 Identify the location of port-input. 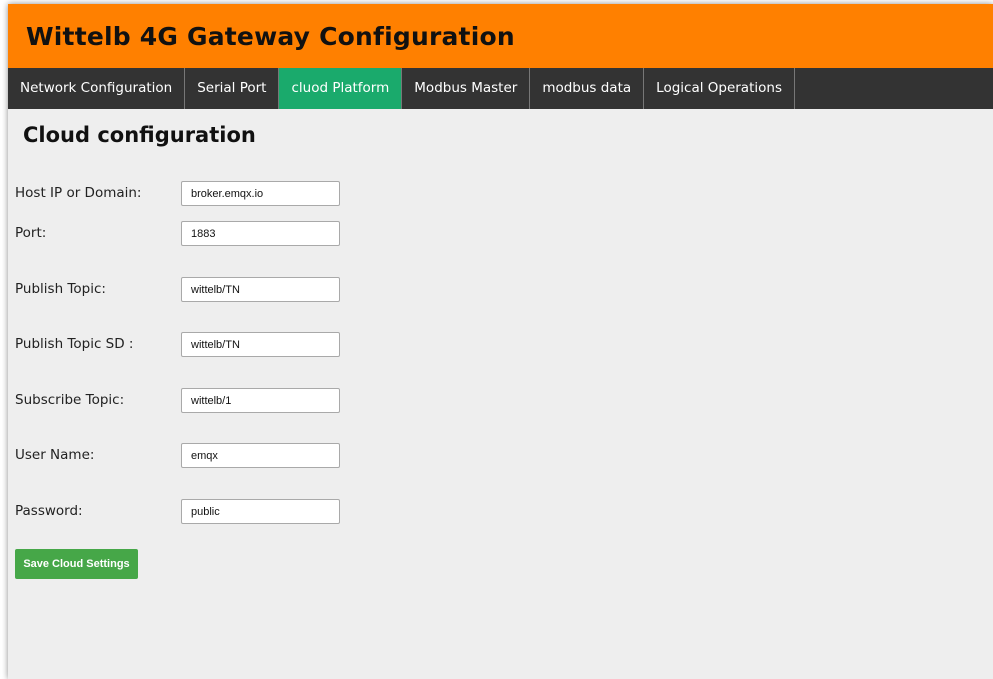
(260, 233).